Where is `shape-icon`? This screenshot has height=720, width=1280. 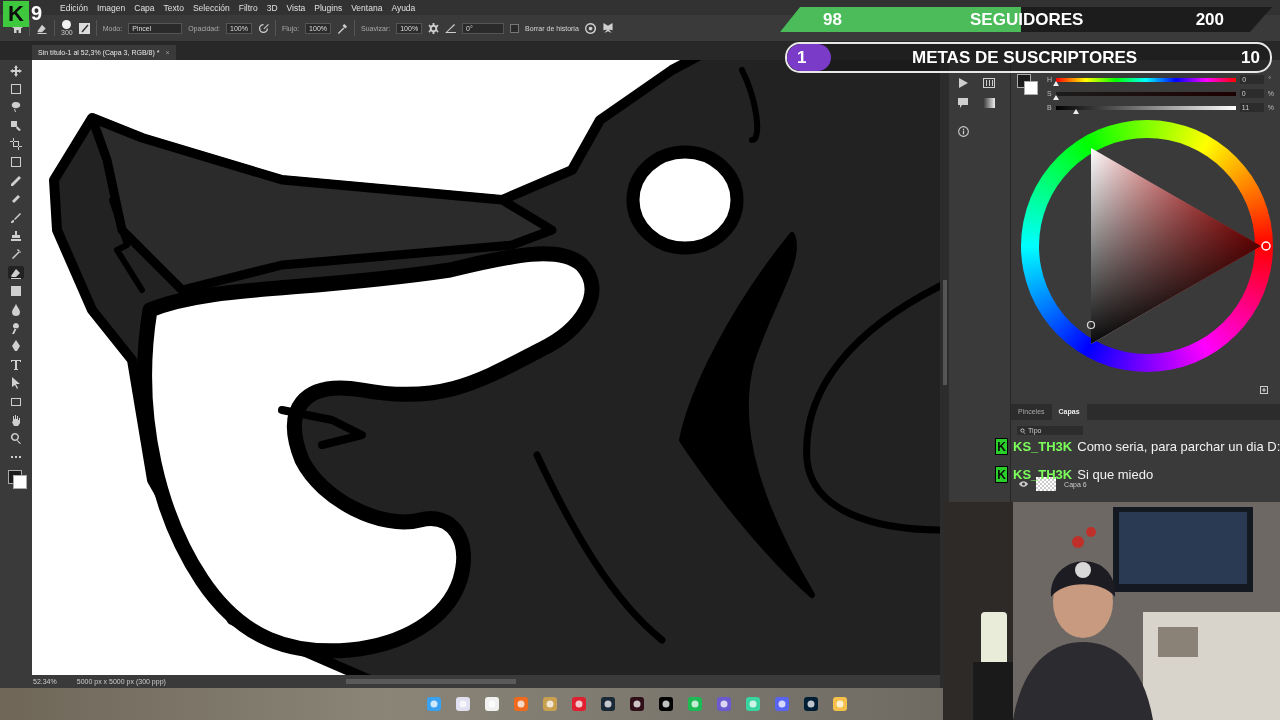
shape-icon is located at coordinates (16, 401).